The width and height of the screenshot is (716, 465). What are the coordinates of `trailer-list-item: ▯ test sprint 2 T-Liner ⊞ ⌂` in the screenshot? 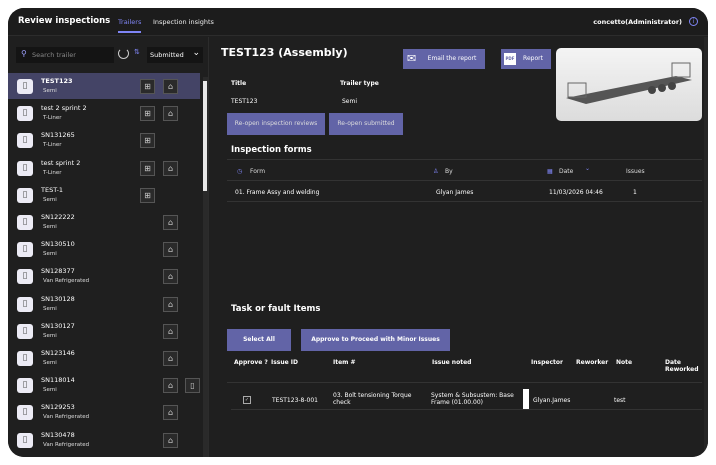 It's located at (104, 168).